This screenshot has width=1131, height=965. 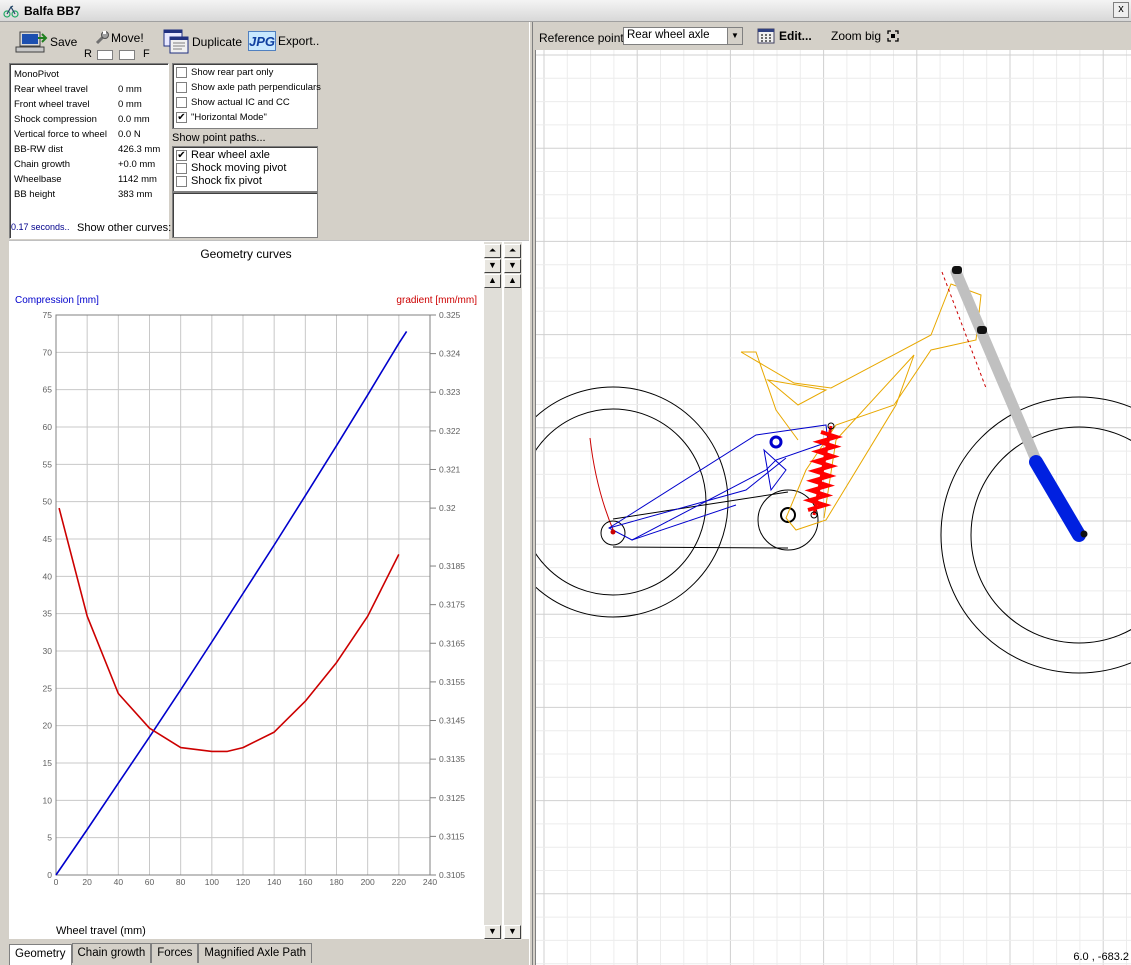 I want to click on scroll-up-icon: ▲, so click(x=512, y=280).